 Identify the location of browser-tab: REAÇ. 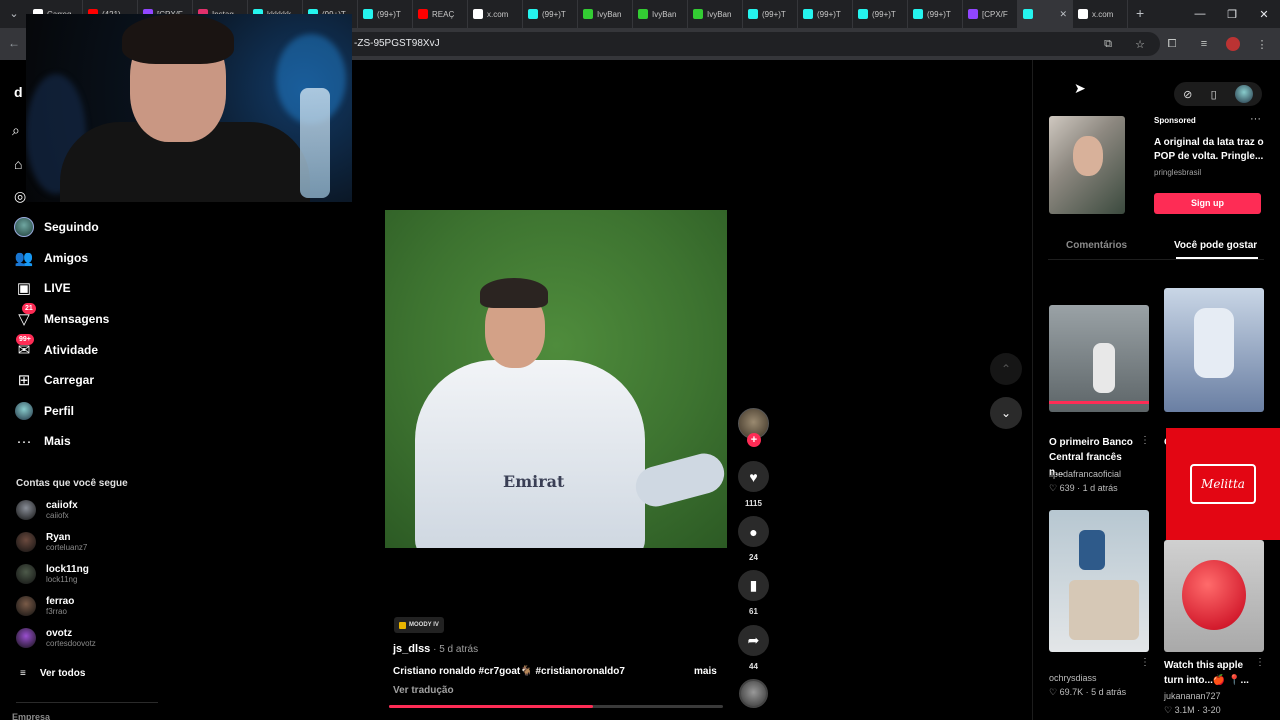
(440, 14).